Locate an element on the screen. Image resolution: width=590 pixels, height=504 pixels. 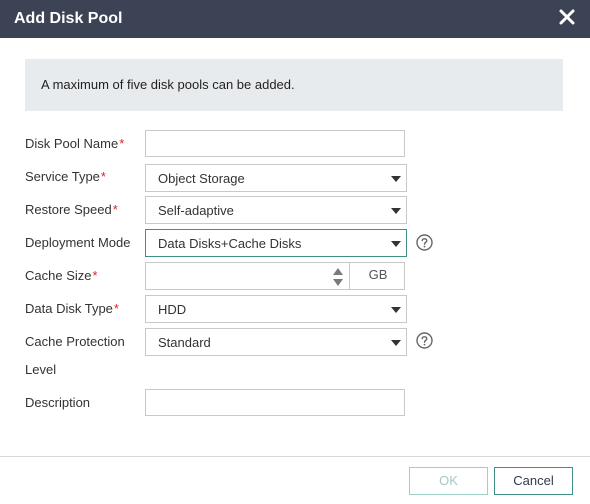
cache-size-unit: GB is located at coordinates (377, 276).